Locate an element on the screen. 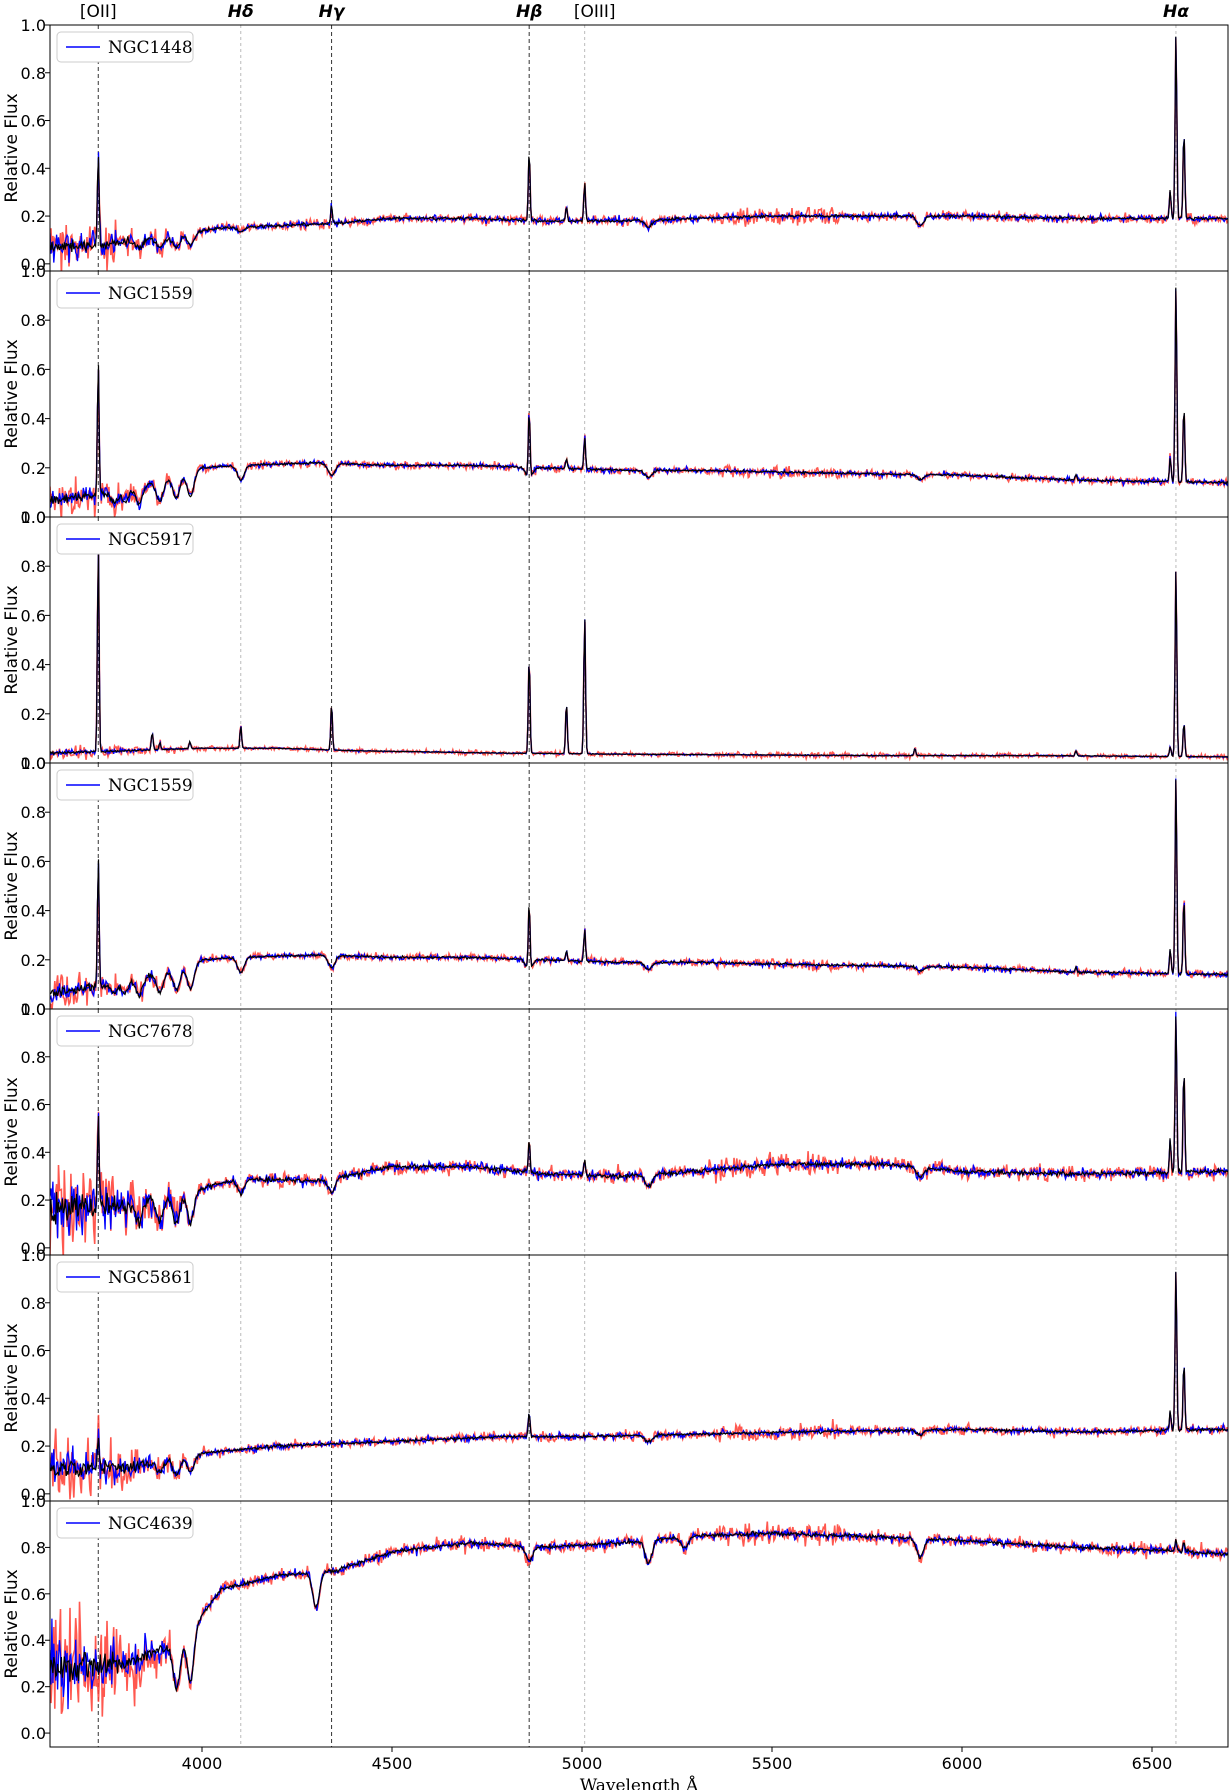  legend: NGC5861 is located at coordinates (125, 1277).